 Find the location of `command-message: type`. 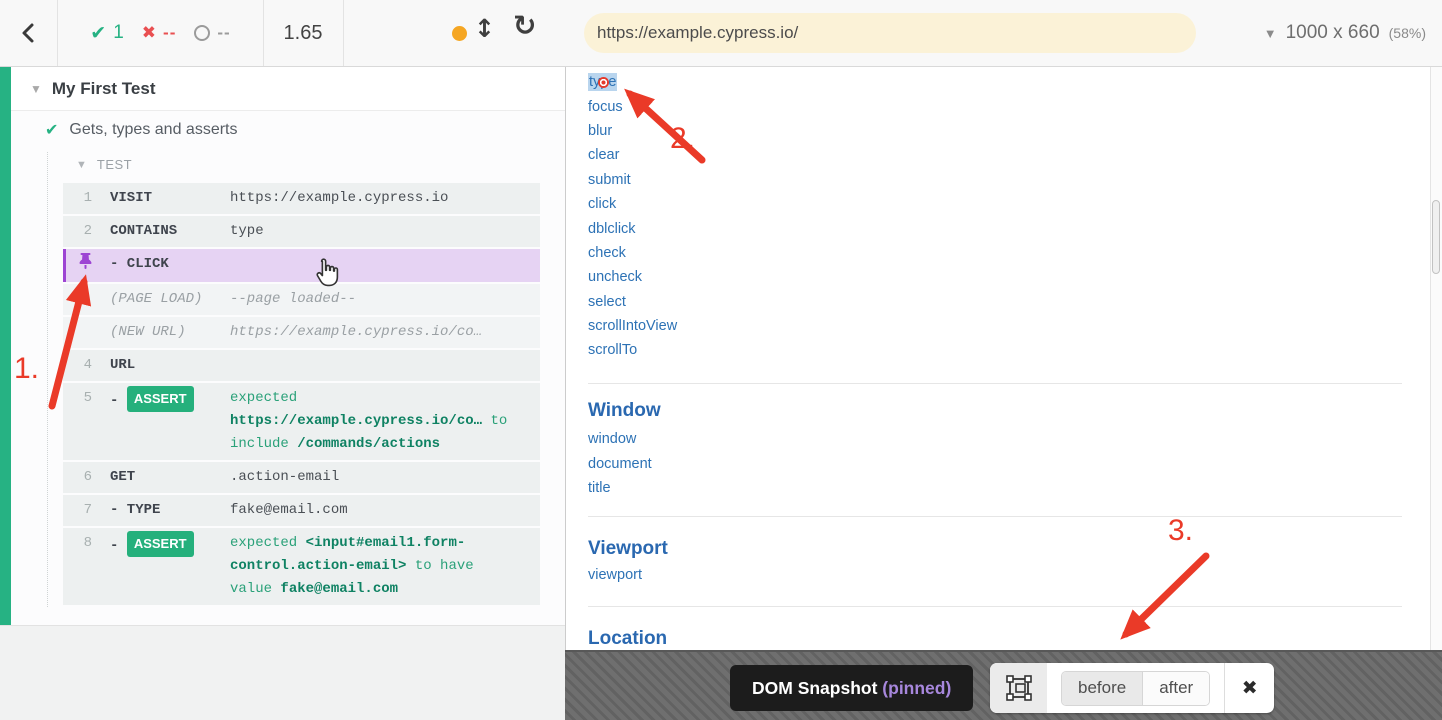

command-message: type is located at coordinates (247, 231).